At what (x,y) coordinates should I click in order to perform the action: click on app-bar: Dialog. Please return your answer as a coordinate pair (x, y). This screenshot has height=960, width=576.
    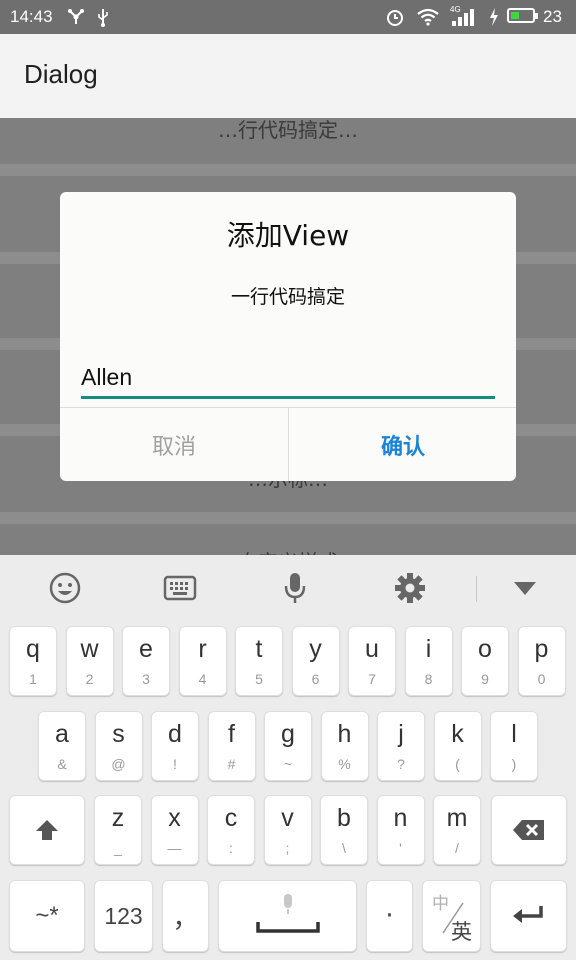
    Looking at the image, I should click on (288, 76).